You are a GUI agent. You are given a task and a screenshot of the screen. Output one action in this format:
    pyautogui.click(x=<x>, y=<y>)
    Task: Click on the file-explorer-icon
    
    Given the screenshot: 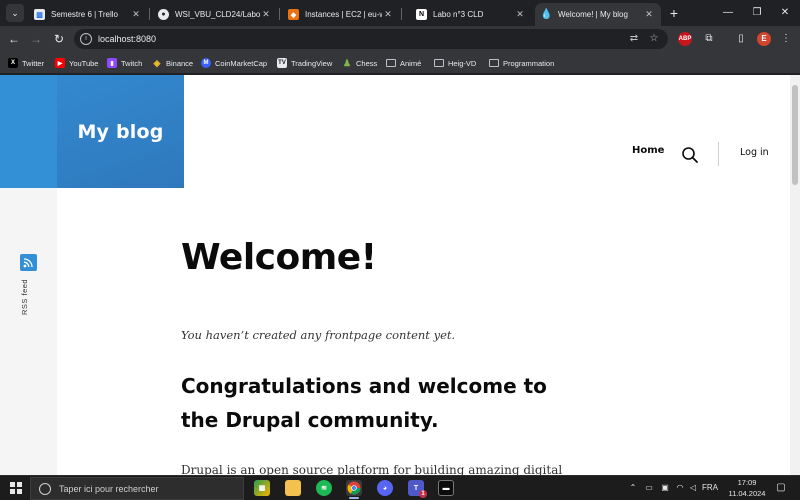 What is the action you would take?
    pyautogui.click(x=293, y=488)
    